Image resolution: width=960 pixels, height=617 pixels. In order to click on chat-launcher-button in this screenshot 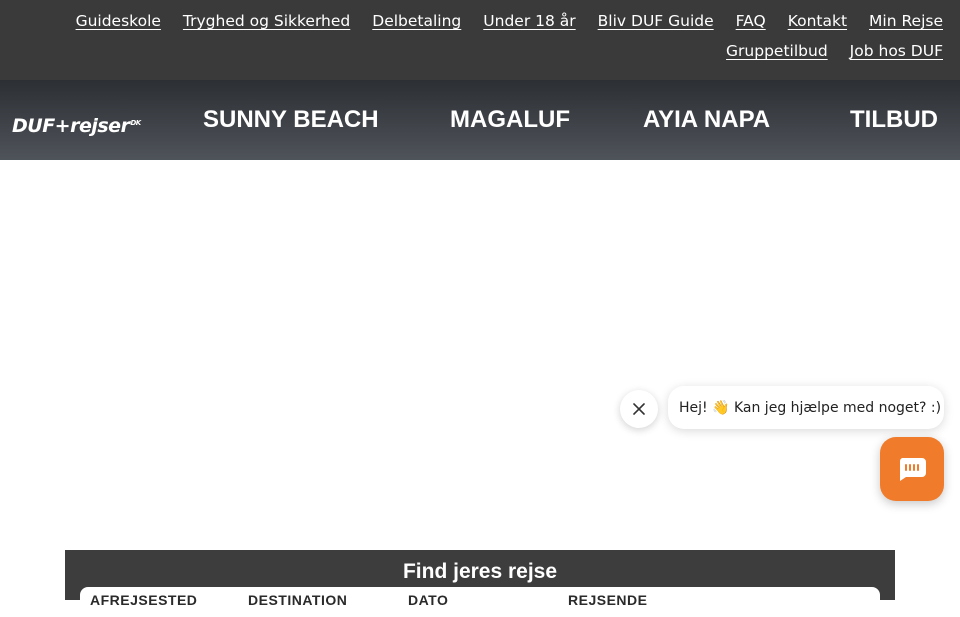, I will do `click(912, 469)`.